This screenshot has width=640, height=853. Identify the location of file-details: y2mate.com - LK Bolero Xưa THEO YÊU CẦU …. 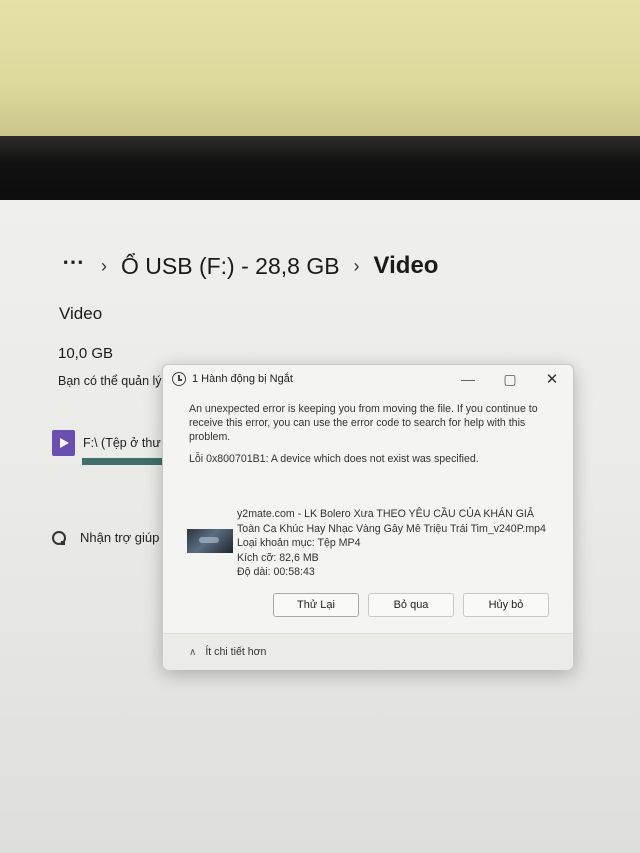
(391, 543).